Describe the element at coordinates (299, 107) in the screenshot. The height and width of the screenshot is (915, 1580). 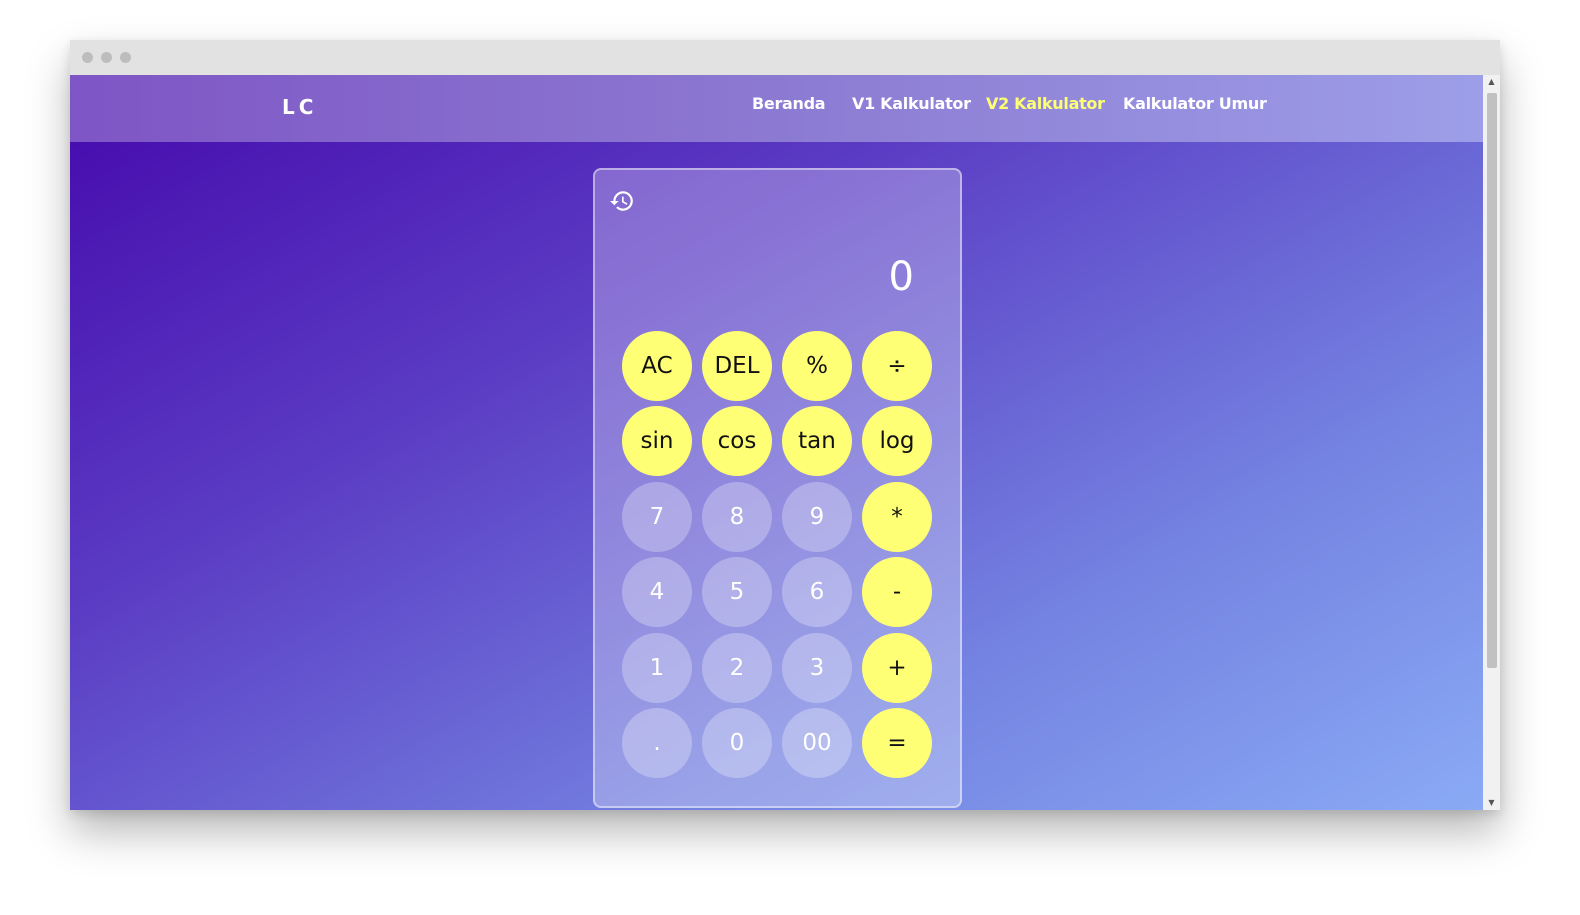
I see `site-logo: LC` at that location.